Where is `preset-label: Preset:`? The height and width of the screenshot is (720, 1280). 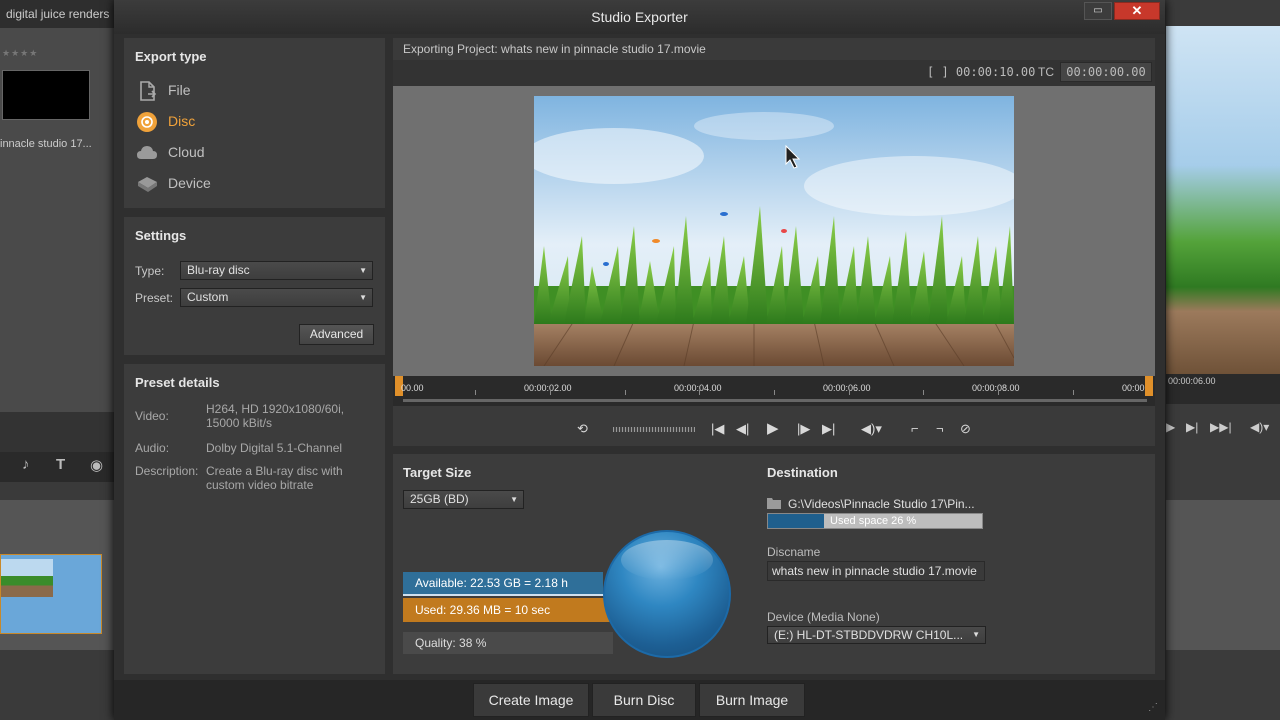
preset-label: Preset: is located at coordinates (154, 298).